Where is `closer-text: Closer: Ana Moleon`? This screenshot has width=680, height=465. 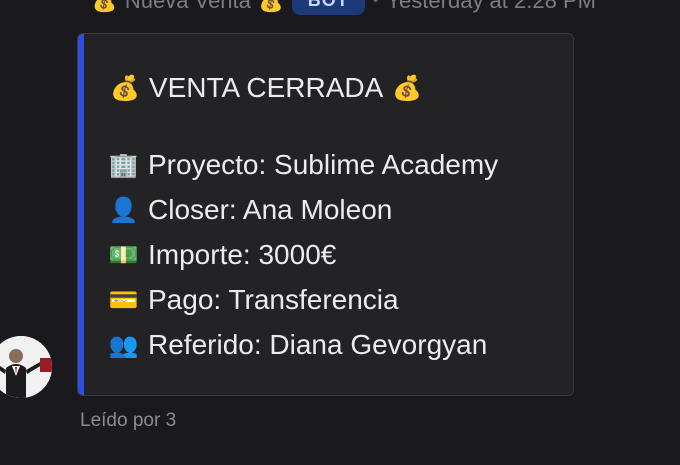
closer-text: Closer: Ana Moleon is located at coordinates (270, 209).